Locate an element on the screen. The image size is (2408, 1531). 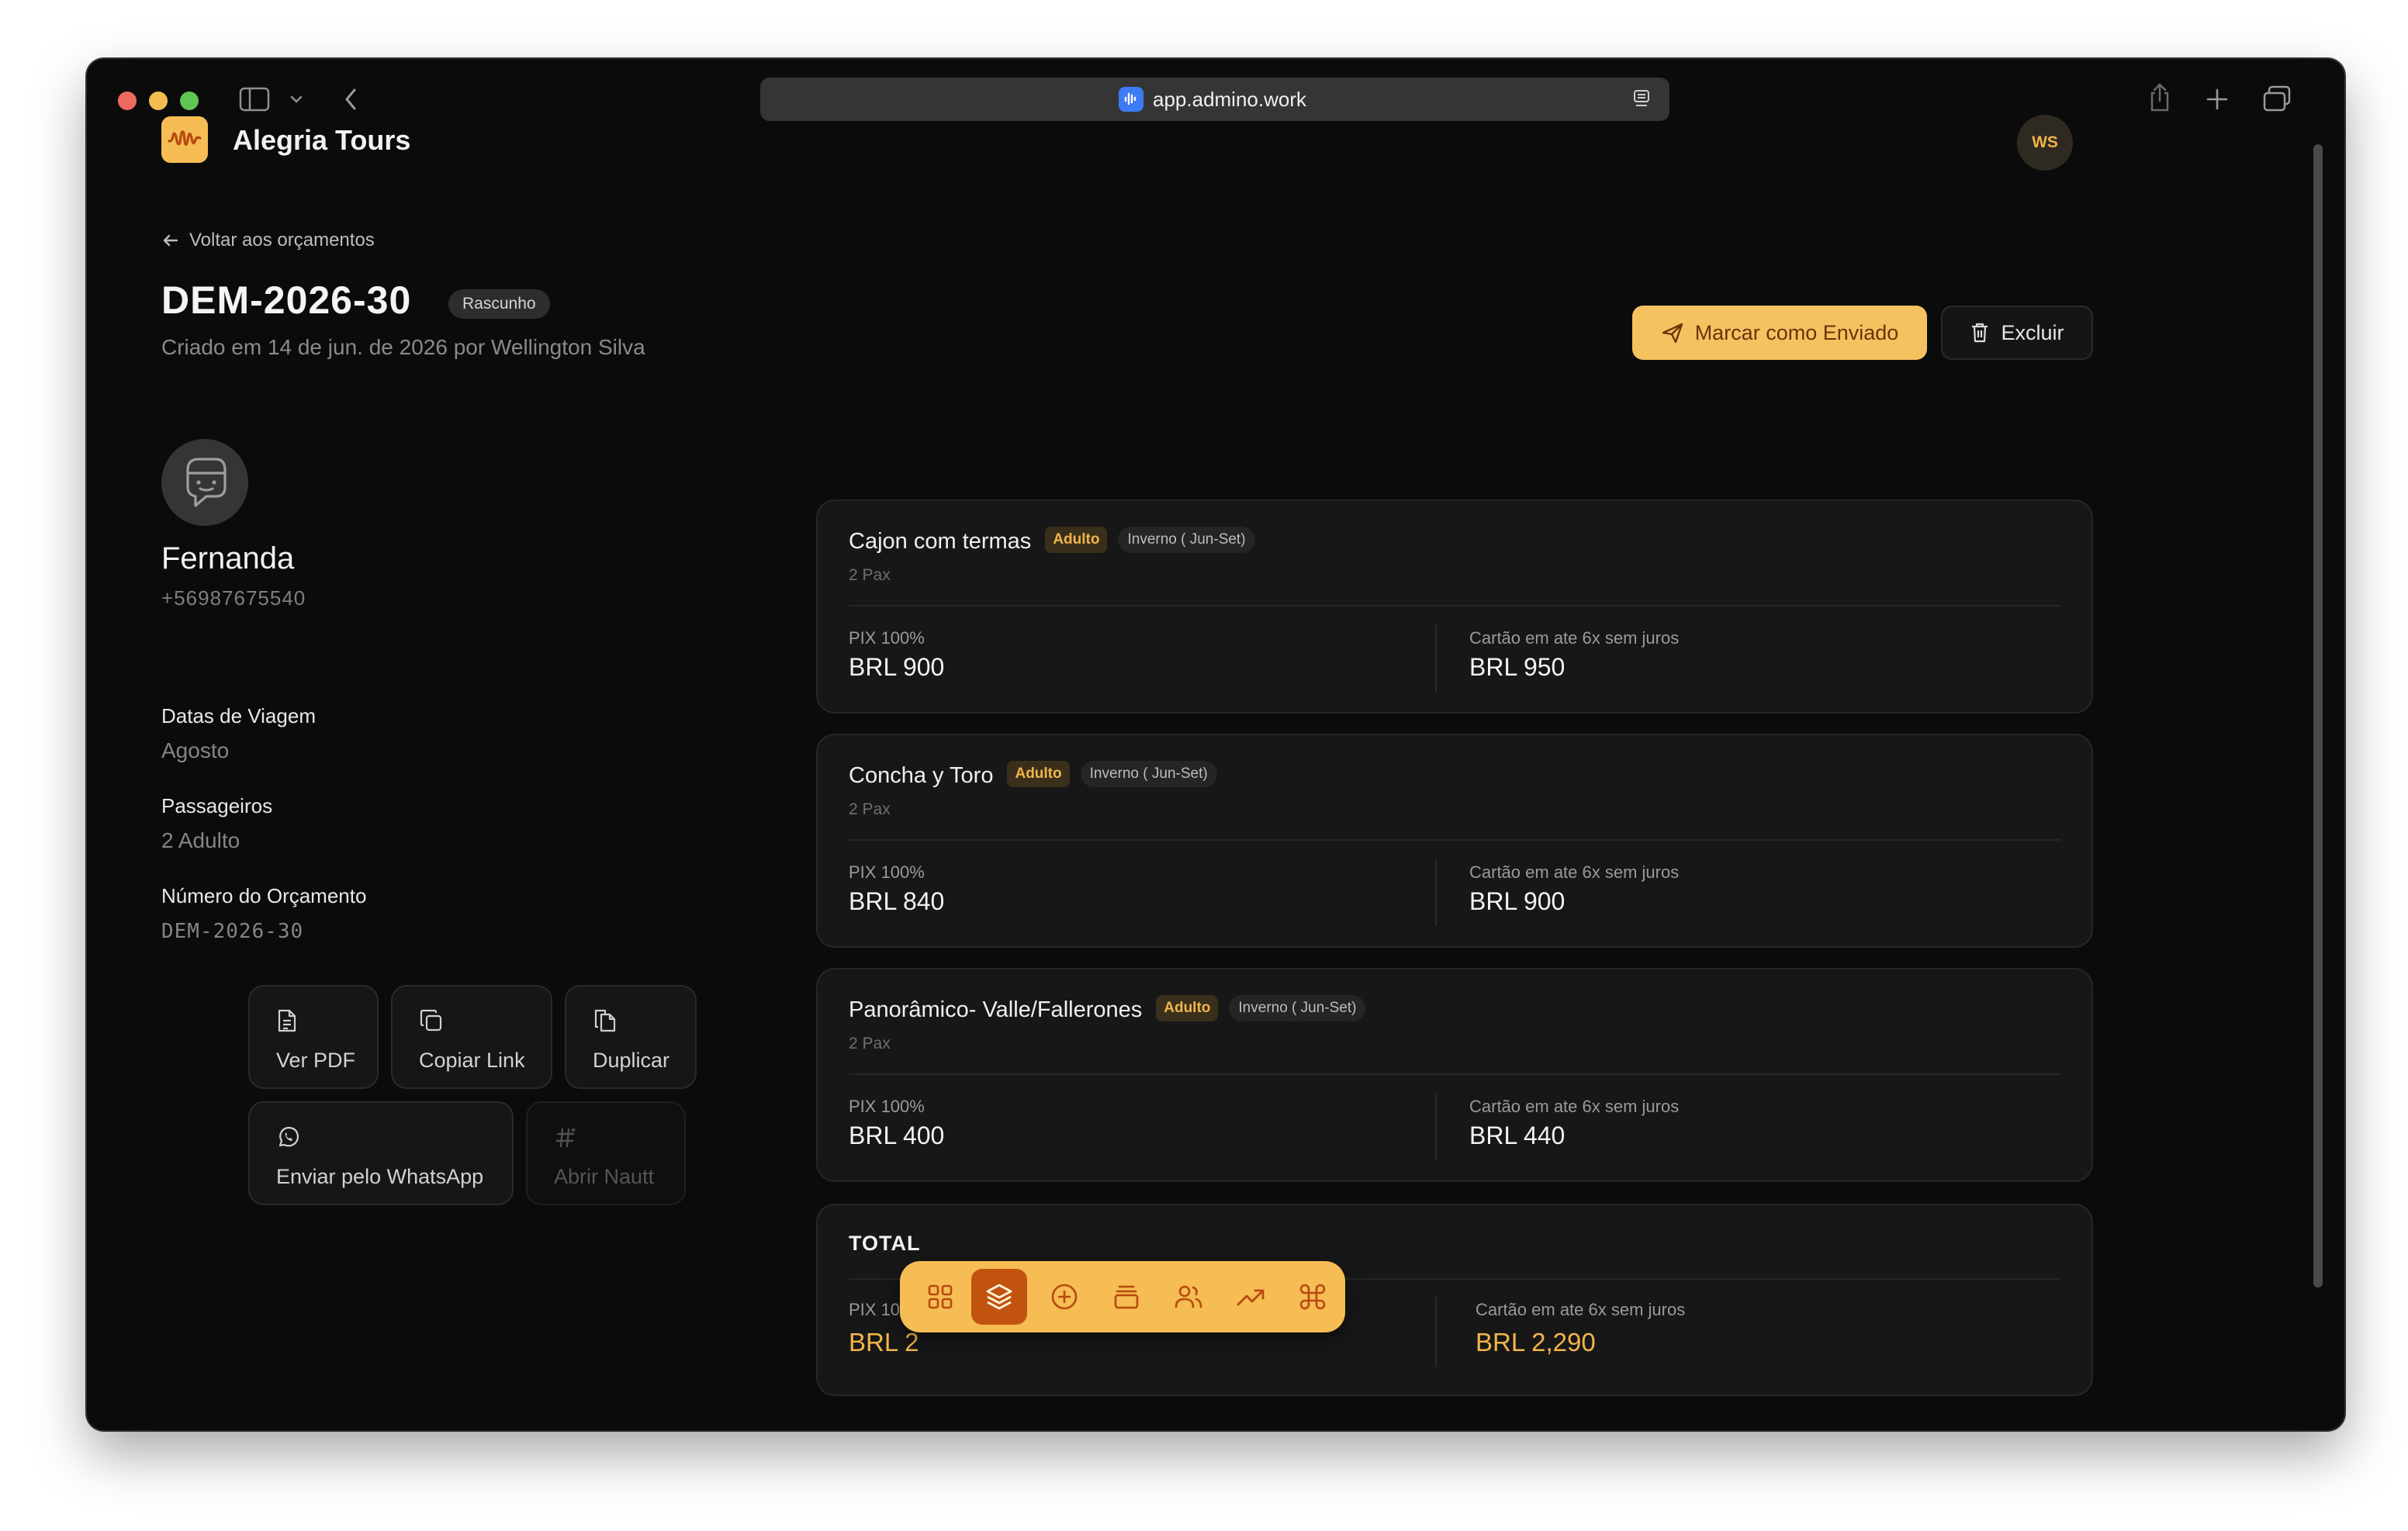
tour-name: Cajon com termas is located at coordinates (940, 541).